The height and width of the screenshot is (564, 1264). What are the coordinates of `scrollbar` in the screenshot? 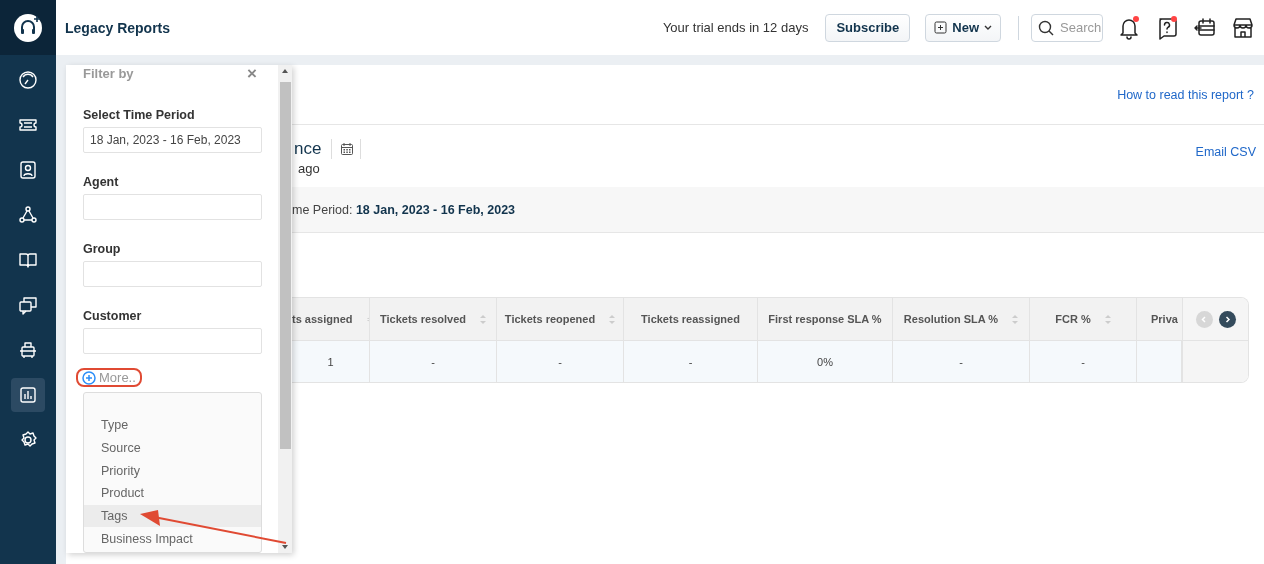 It's located at (285, 309).